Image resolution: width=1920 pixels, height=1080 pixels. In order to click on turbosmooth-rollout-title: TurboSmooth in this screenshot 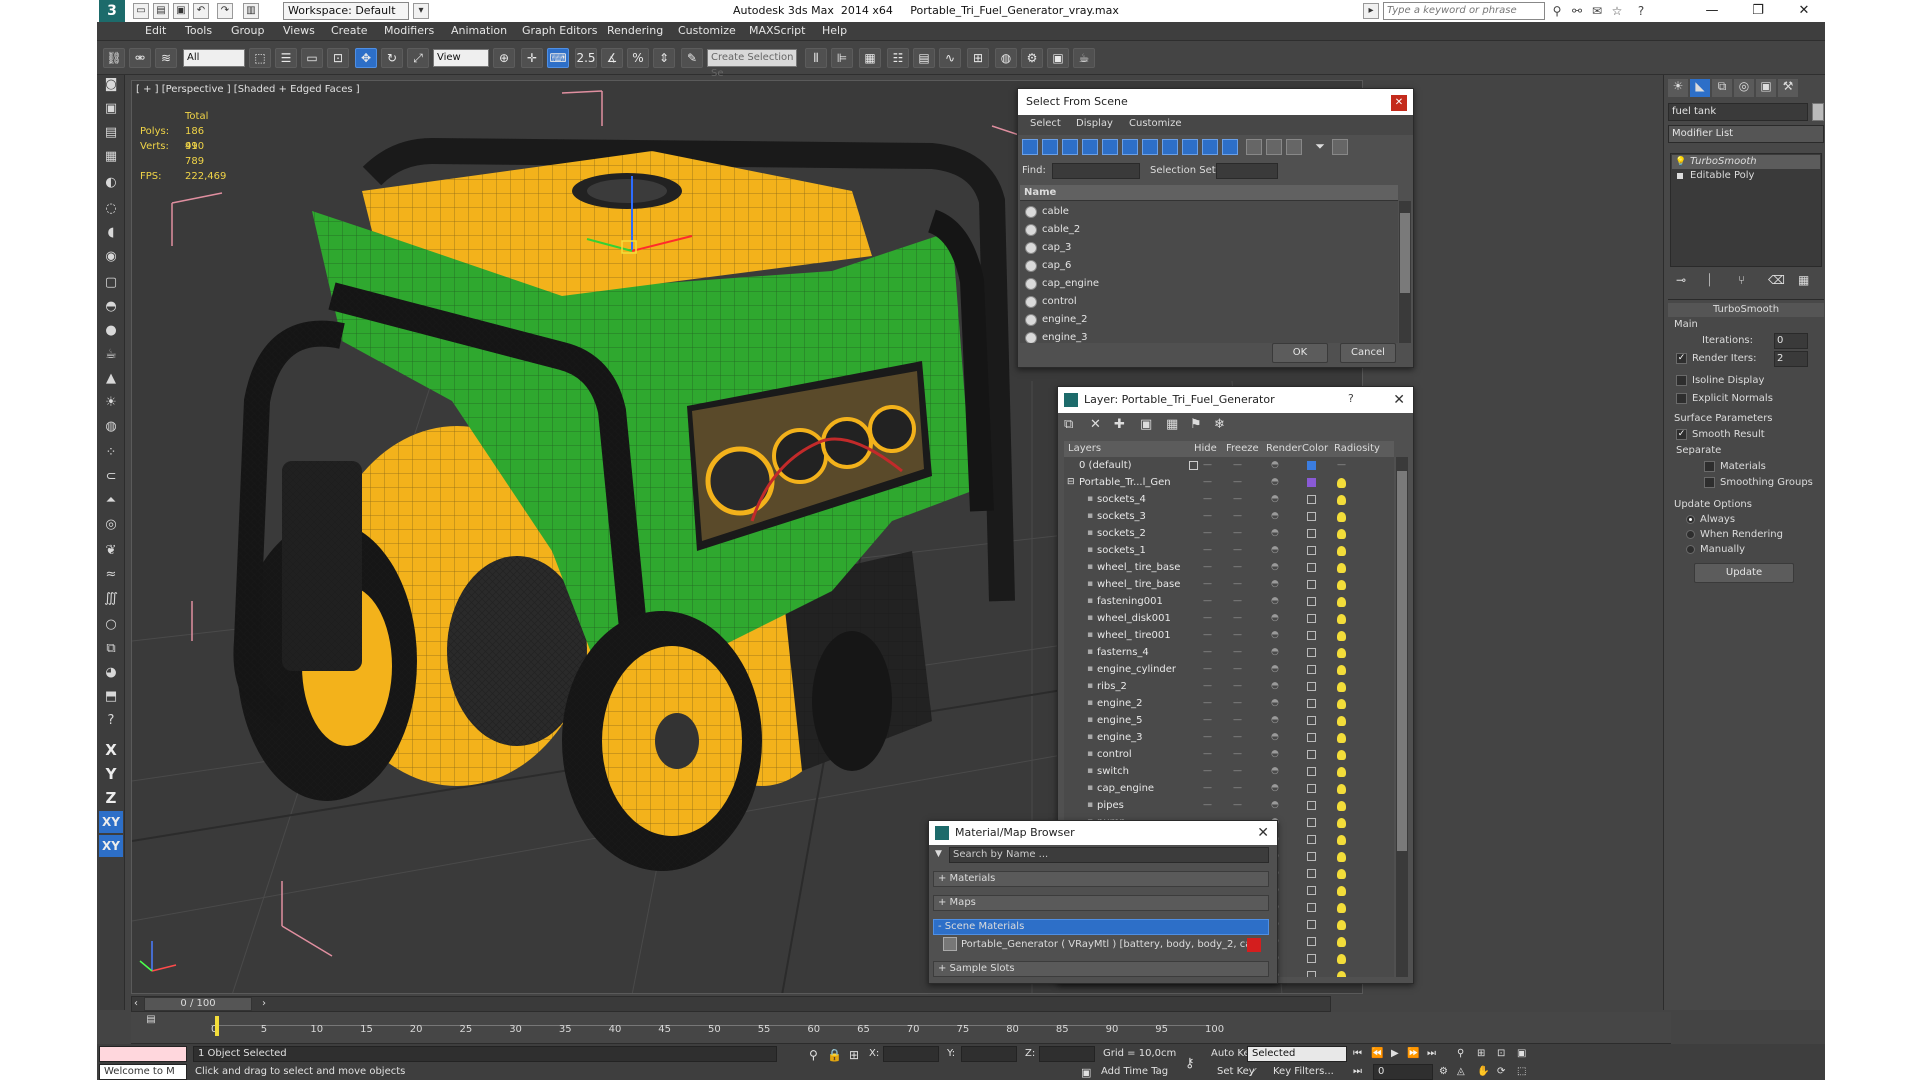, I will do `click(1746, 310)`.